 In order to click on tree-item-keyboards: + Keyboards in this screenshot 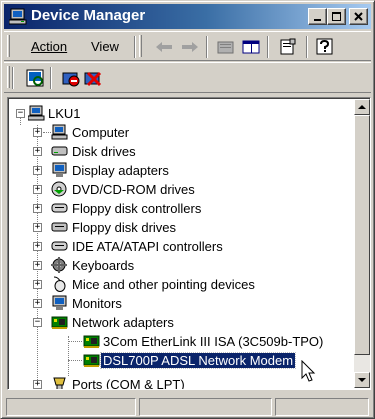, I will do `click(178, 265)`.